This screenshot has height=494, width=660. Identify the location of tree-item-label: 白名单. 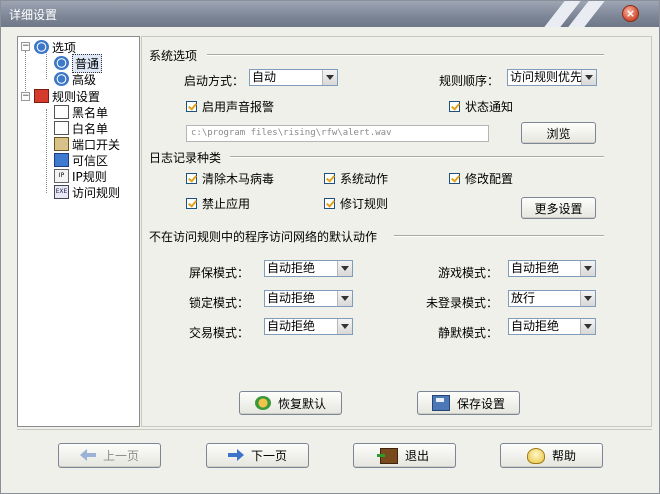
(90, 128).